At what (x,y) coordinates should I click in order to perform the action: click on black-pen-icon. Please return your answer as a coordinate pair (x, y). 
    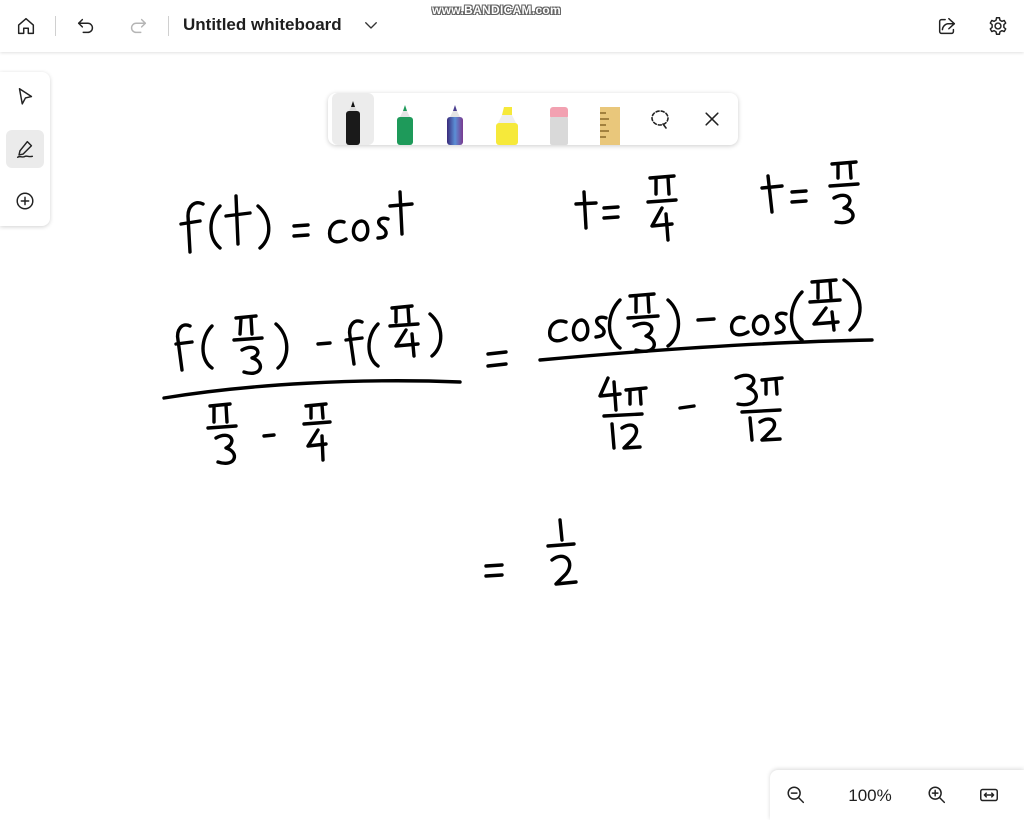
    Looking at the image, I should click on (353, 123).